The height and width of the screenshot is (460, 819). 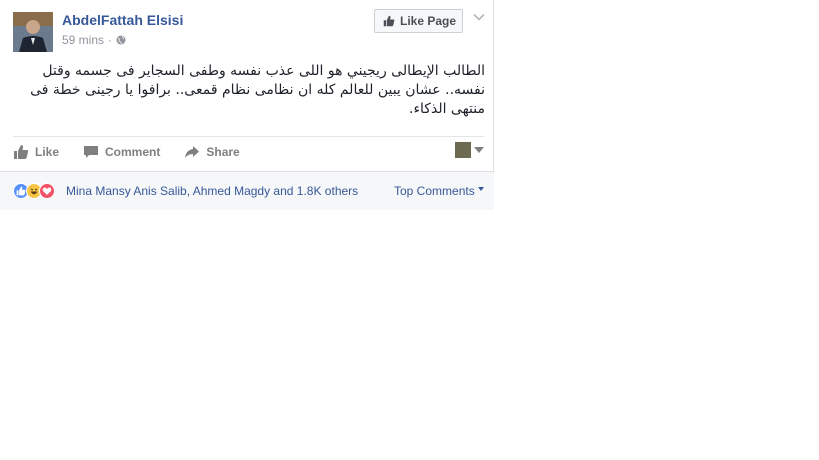 What do you see at coordinates (479, 17) in the screenshot?
I see `chevron-down-icon` at bounding box center [479, 17].